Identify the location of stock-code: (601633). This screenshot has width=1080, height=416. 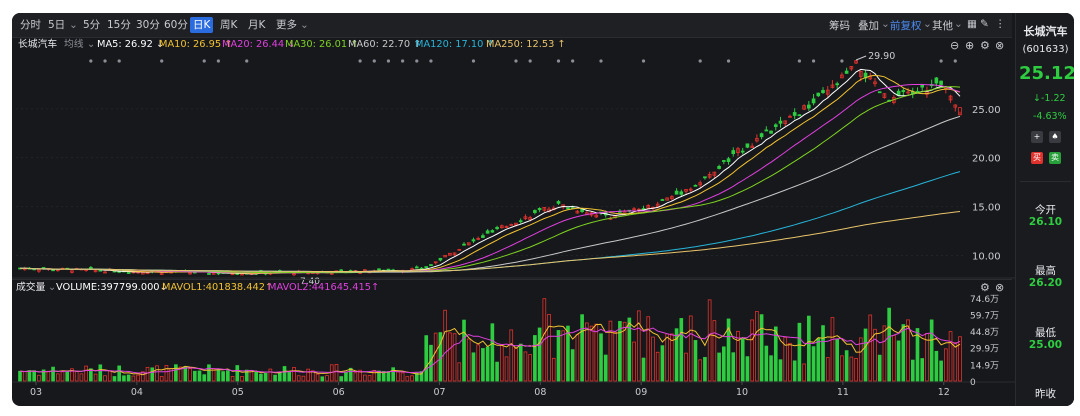
(1045, 49).